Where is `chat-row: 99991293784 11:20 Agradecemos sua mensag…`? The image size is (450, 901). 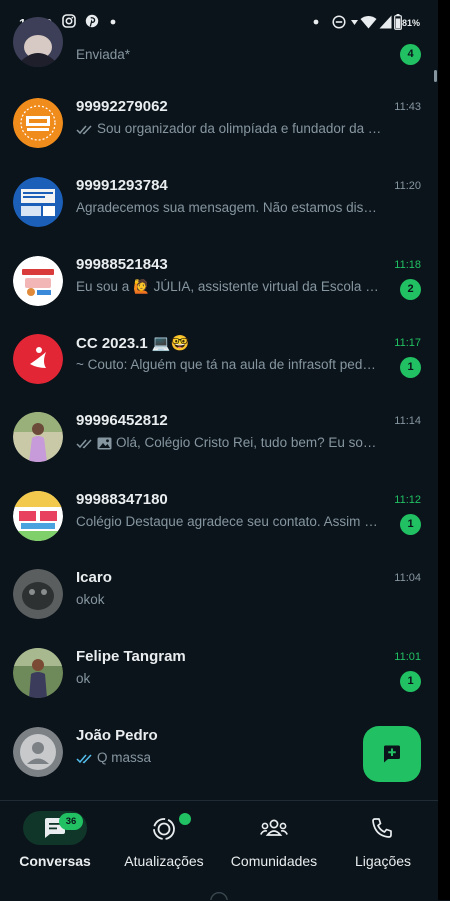
chat-row: 99991293784 11:20 Agradecemos sua mensag… is located at coordinates (219, 216).